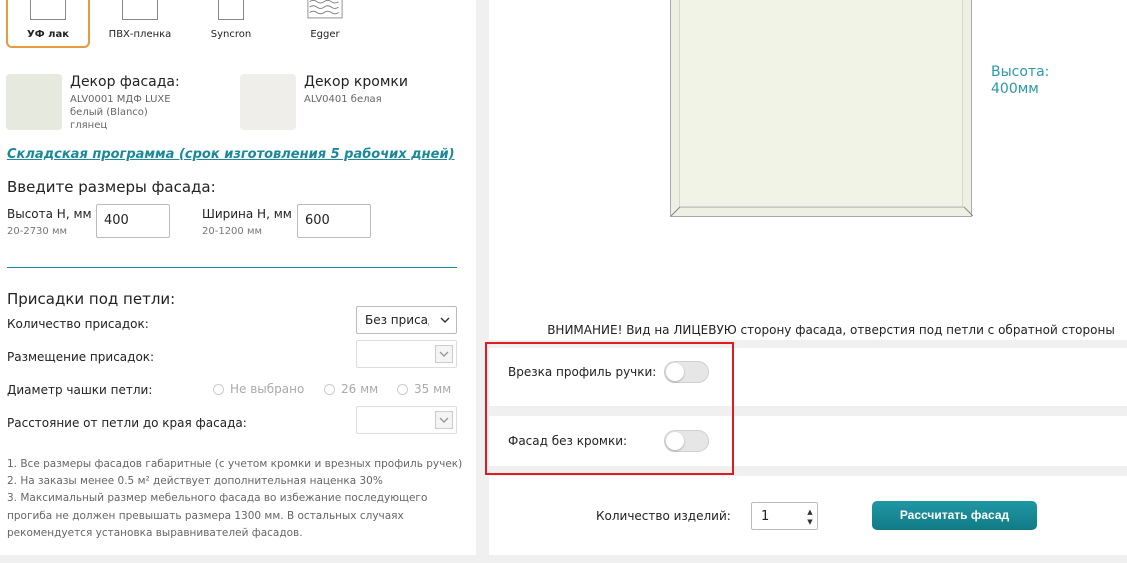 The height and width of the screenshot is (563, 1127). Describe the element at coordinates (663, 516) in the screenshot. I see `quantity-label: Количество изделий:` at that location.